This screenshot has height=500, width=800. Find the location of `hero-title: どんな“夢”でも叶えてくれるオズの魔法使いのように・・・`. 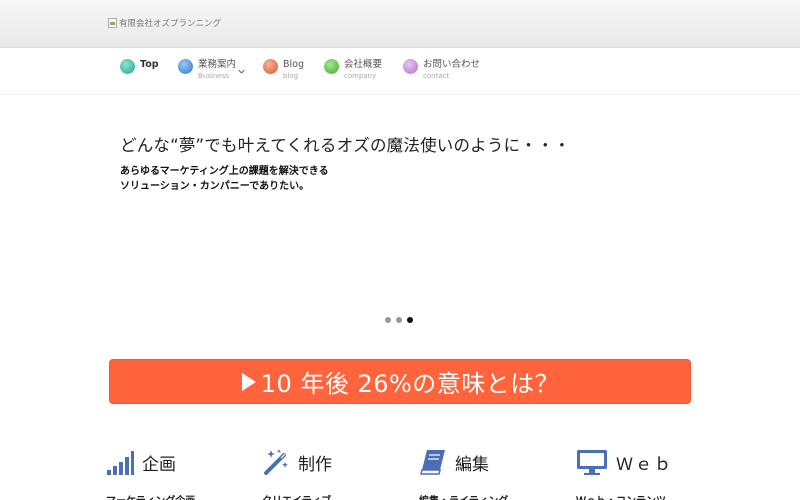

hero-title: どんな“夢”でも叶えてくれるオズの魔法使いのように・・・ is located at coordinates (345, 145).